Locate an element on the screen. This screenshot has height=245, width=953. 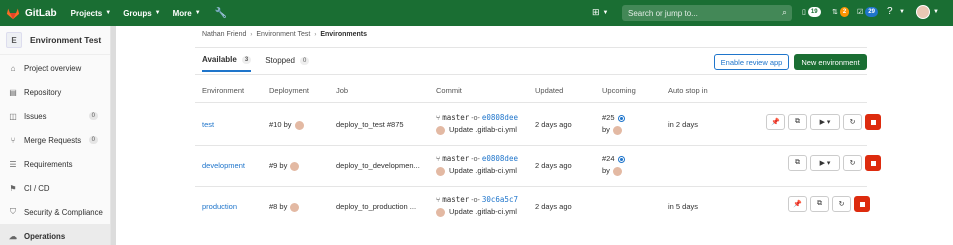
help-icon: ? is located at coordinates (890, 11).